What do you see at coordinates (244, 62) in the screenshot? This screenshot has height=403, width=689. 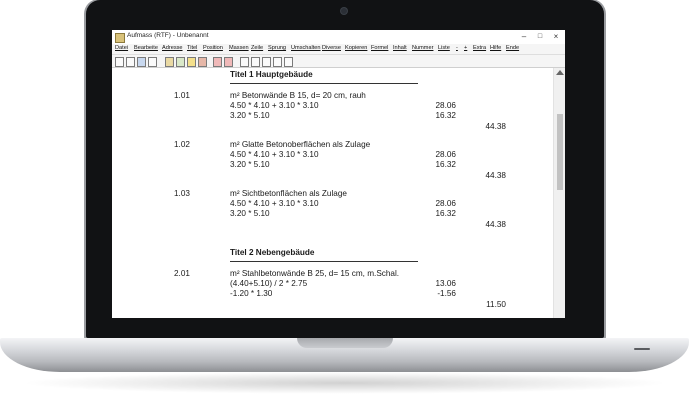 I see `calc-icon` at bounding box center [244, 62].